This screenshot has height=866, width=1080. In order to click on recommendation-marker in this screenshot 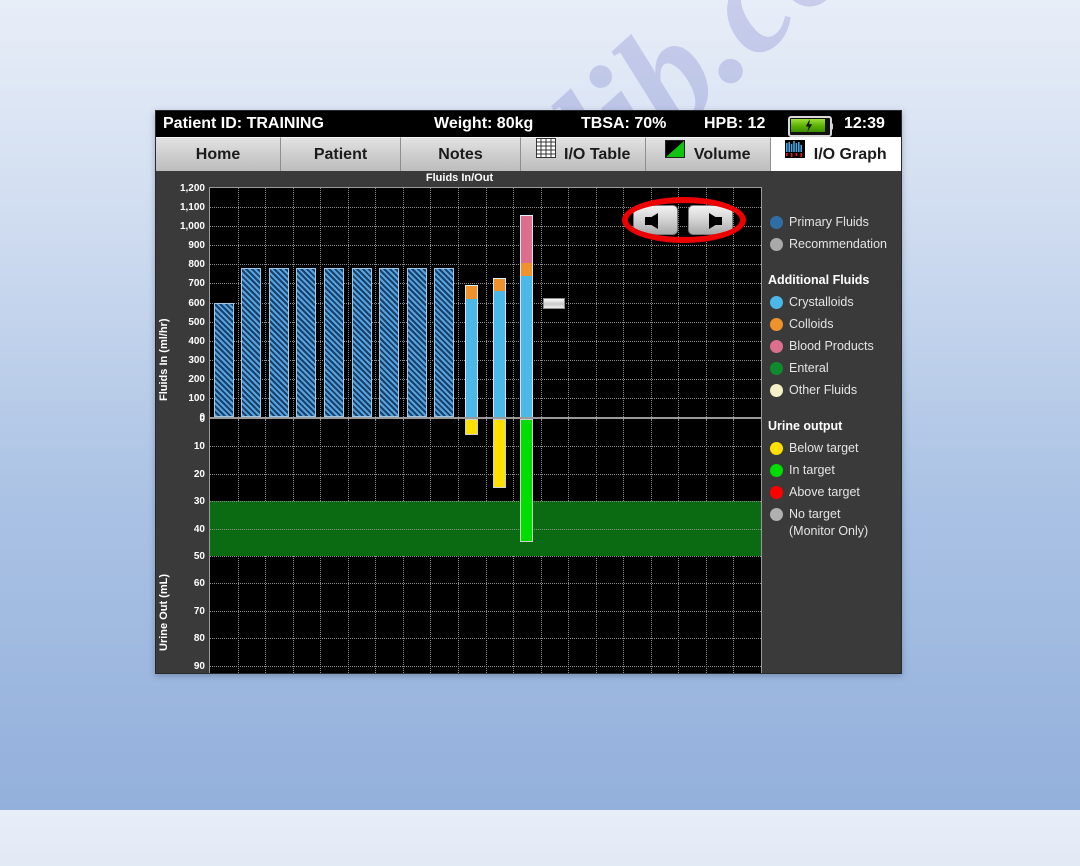, I will do `click(554, 303)`.